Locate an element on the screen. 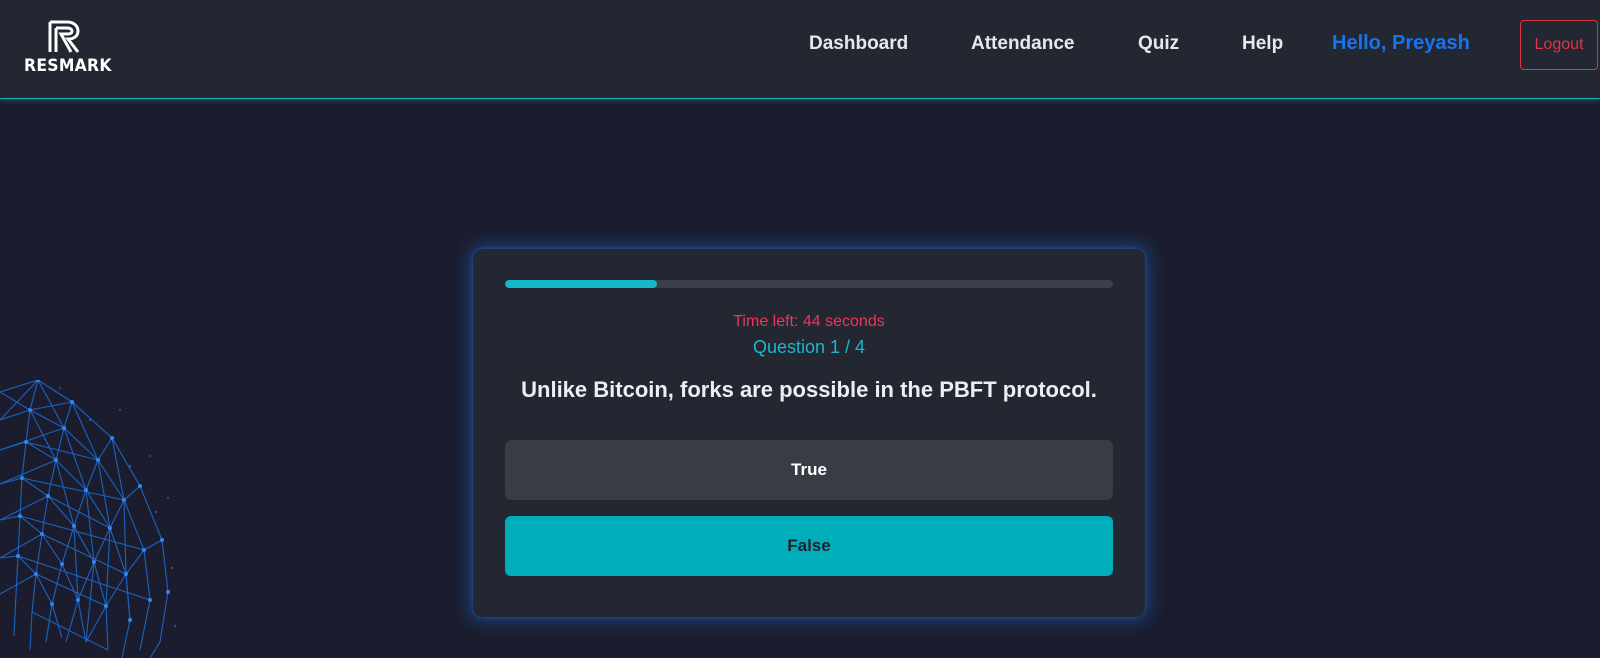  quiz-progress-bar is located at coordinates (809, 284).